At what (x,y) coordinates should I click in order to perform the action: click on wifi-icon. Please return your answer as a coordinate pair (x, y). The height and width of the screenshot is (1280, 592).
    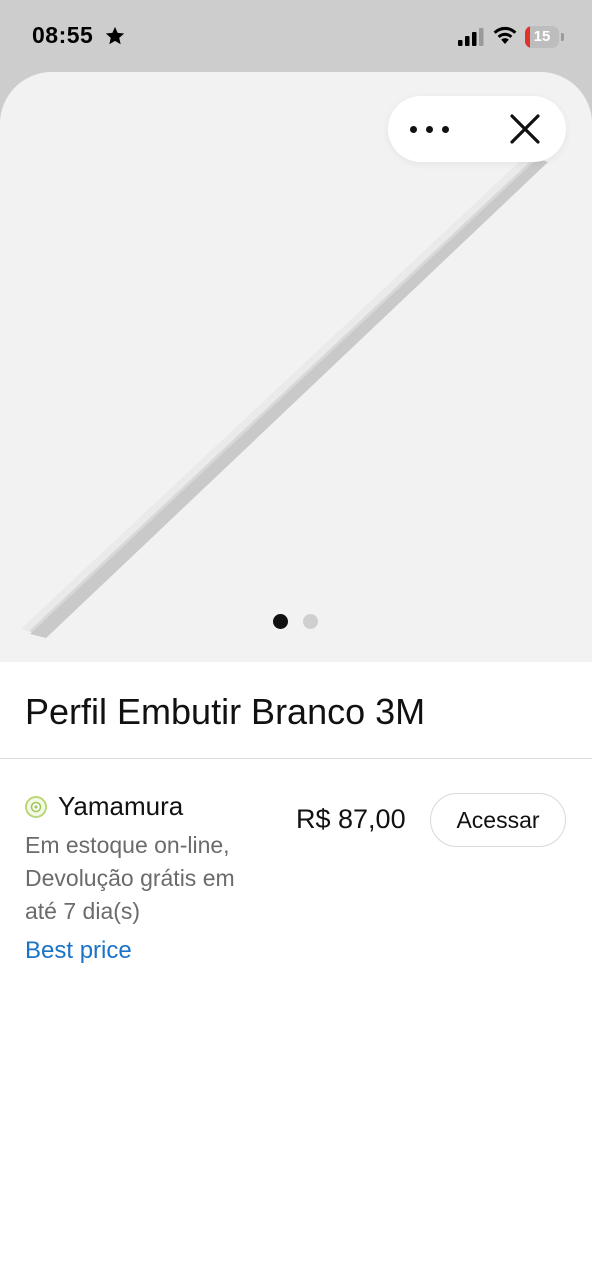
    Looking at the image, I should click on (505, 35).